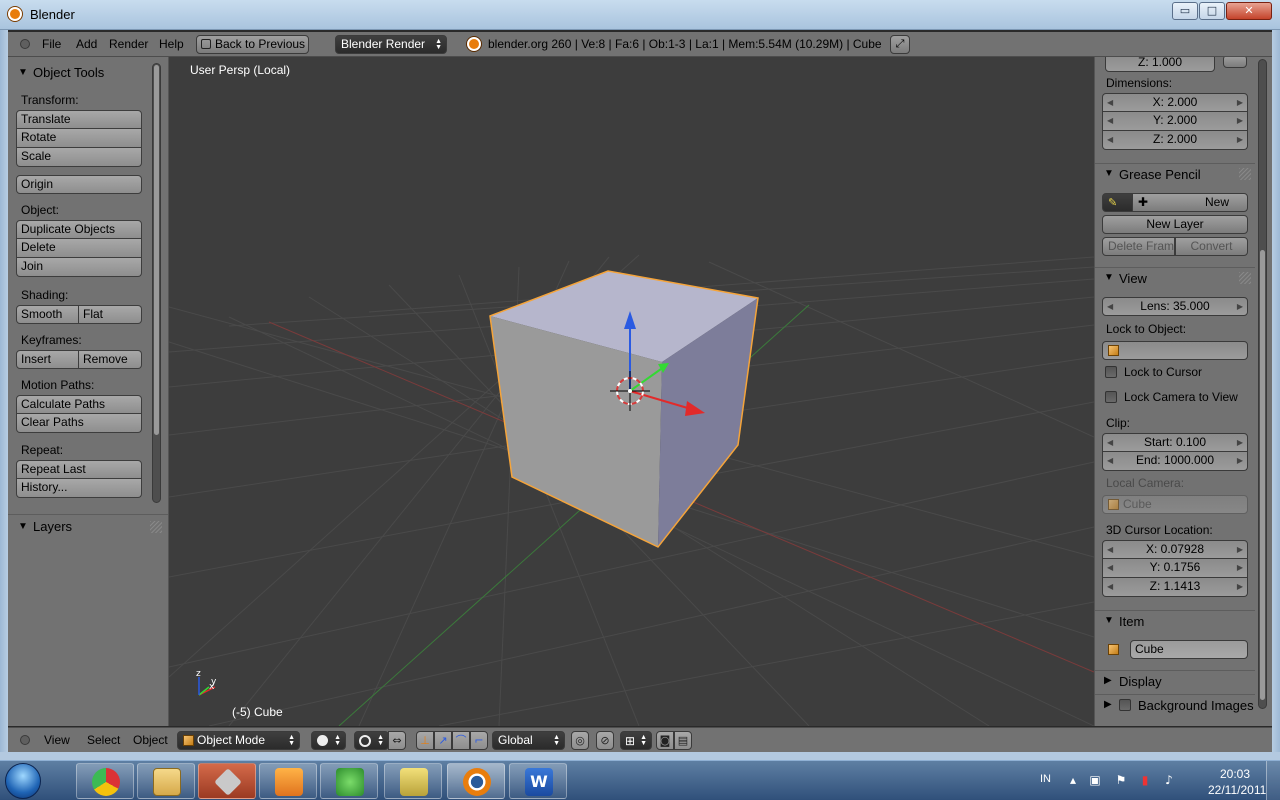  What do you see at coordinates (1212, 11) in the screenshot?
I see `maximize-button: □` at bounding box center [1212, 11].